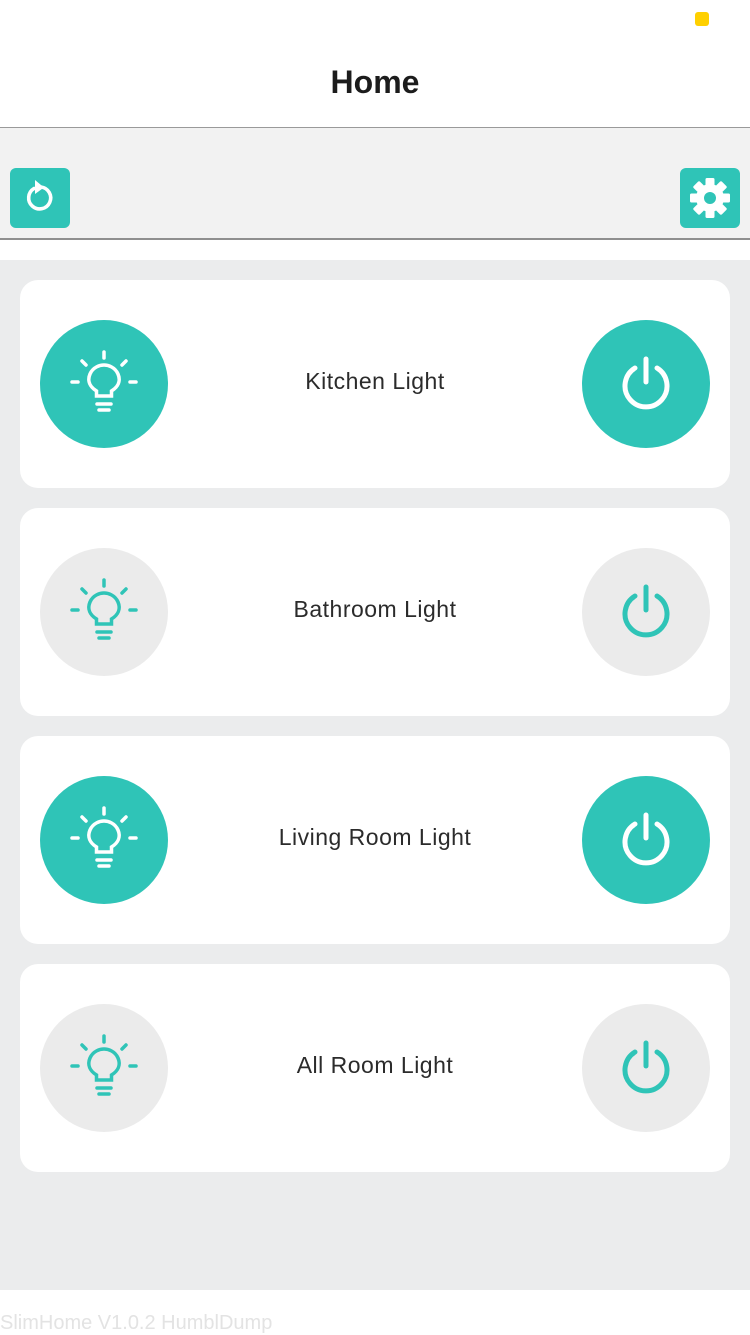 This screenshot has height=1335, width=750. I want to click on refresh-button, so click(40, 198).